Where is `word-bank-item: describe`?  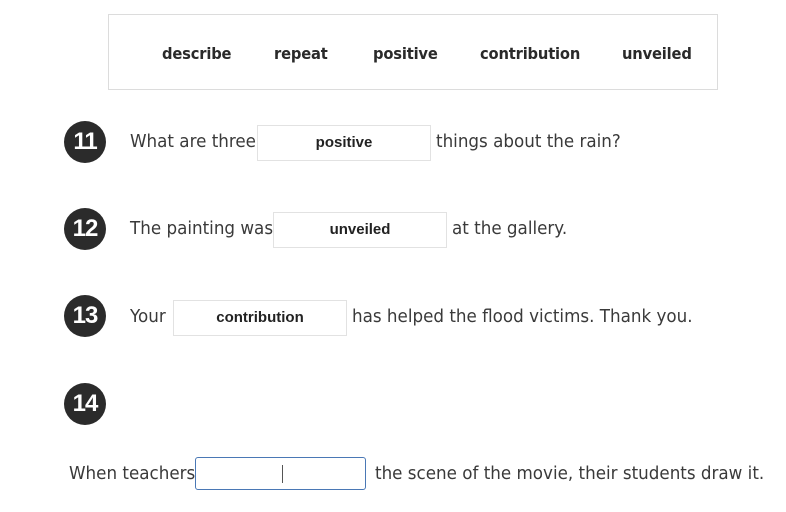 word-bank-item: describe is located at coordinates (197, 53).